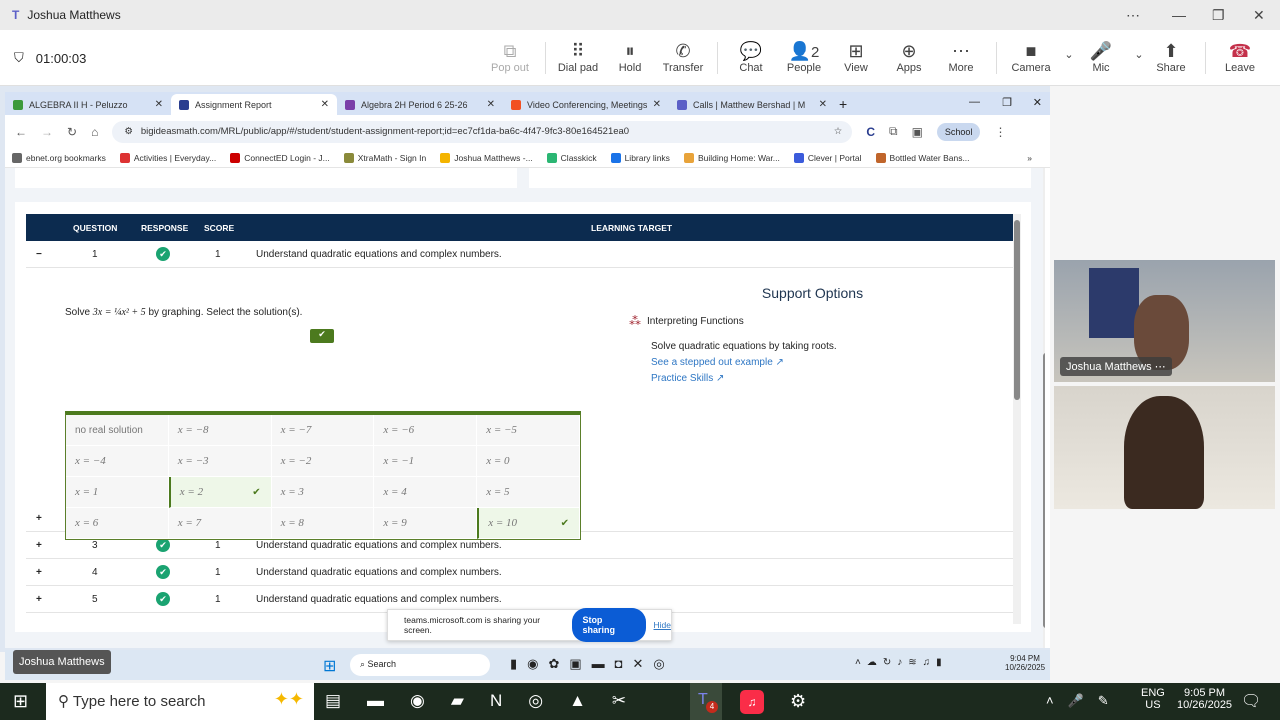 This screenshot has width=1280, height=720. I want to click on remote-taskbar-apps: ▮◉✿▣▬◘✕◎, so click(592, 664).